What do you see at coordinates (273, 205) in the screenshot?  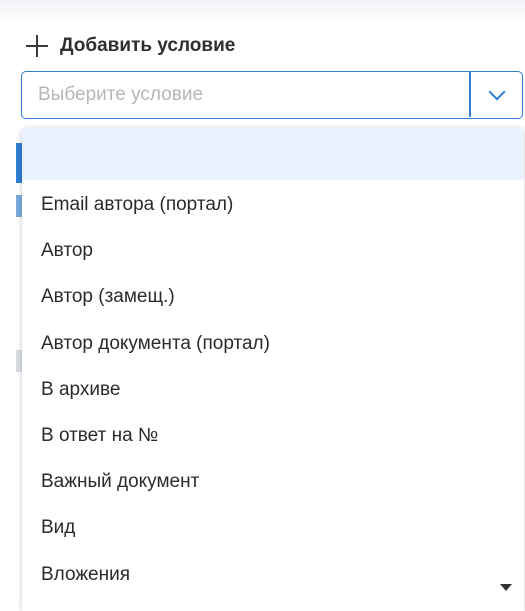 I see `dropdown-option: Email автора (портал)` at bounding box center [273, 205].